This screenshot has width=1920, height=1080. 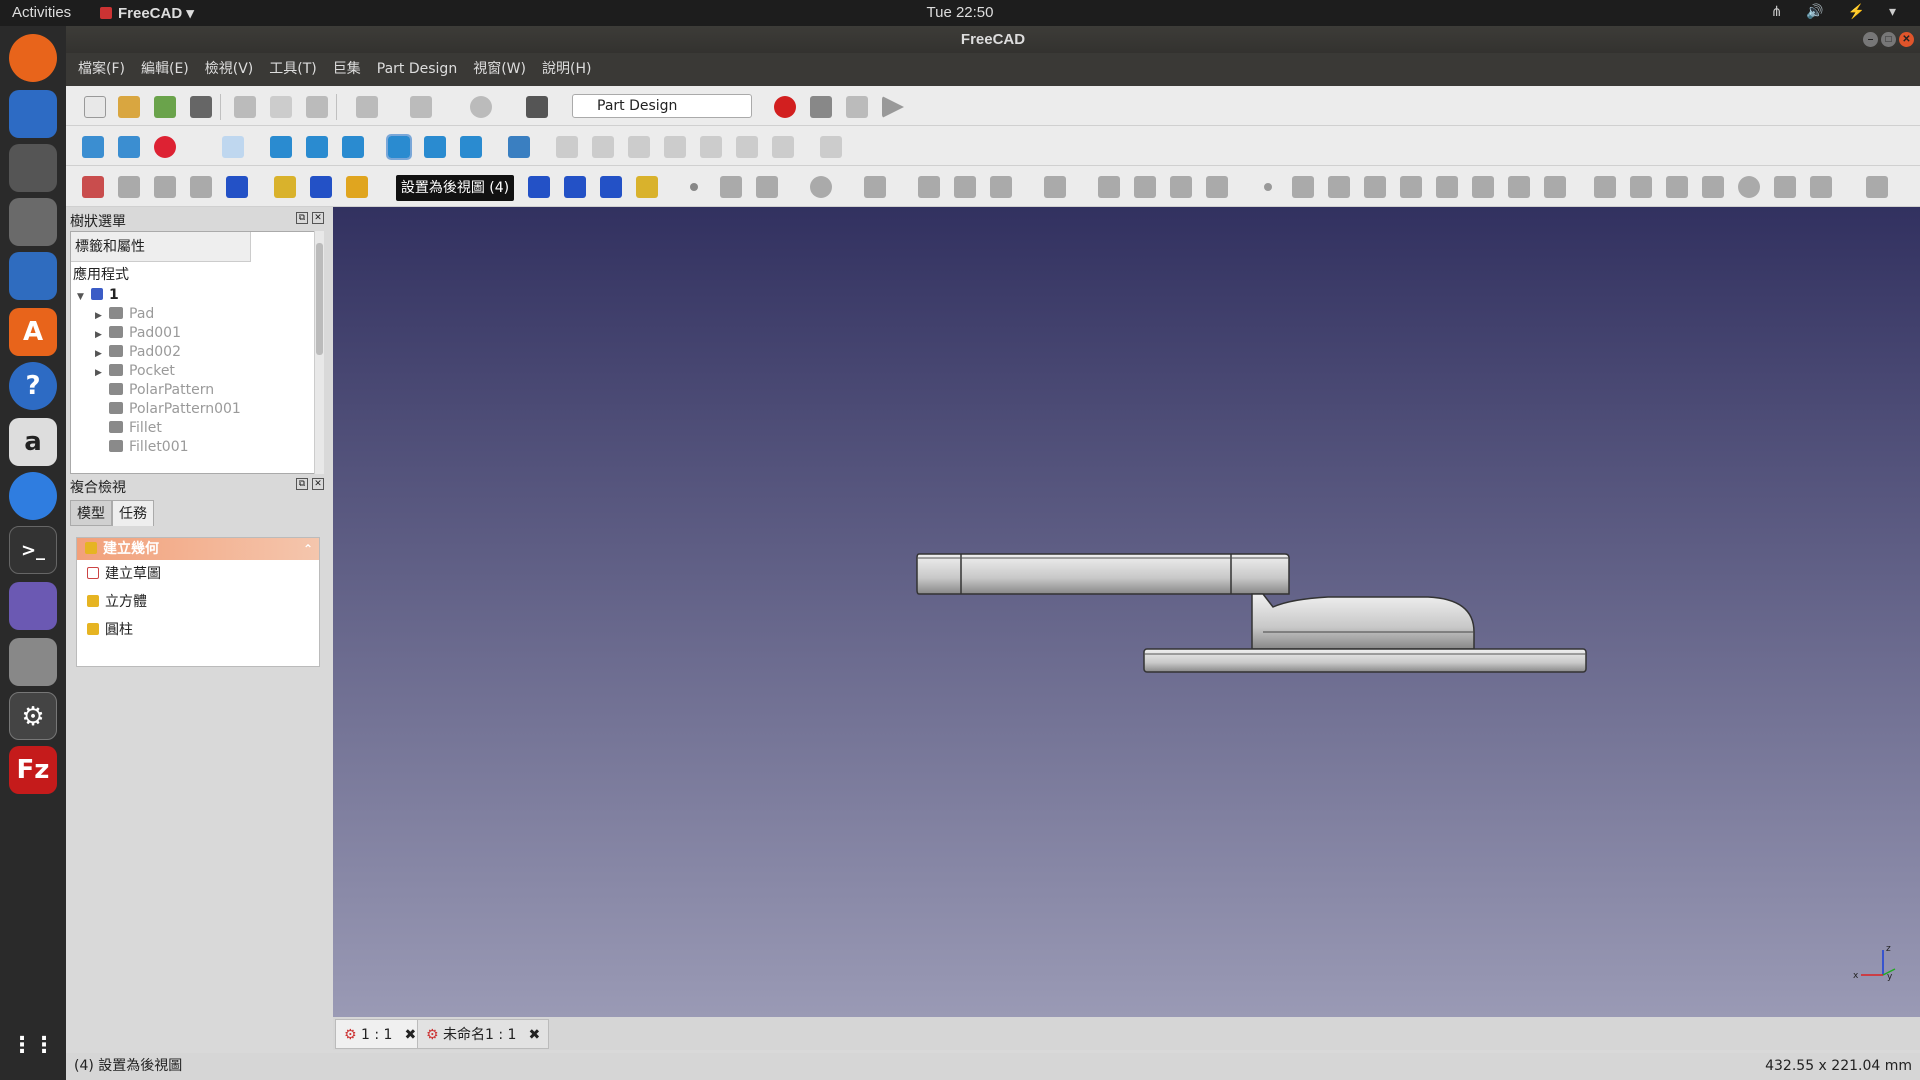 I want to click on additive-pipe-icon, so click(x=539, y=187).